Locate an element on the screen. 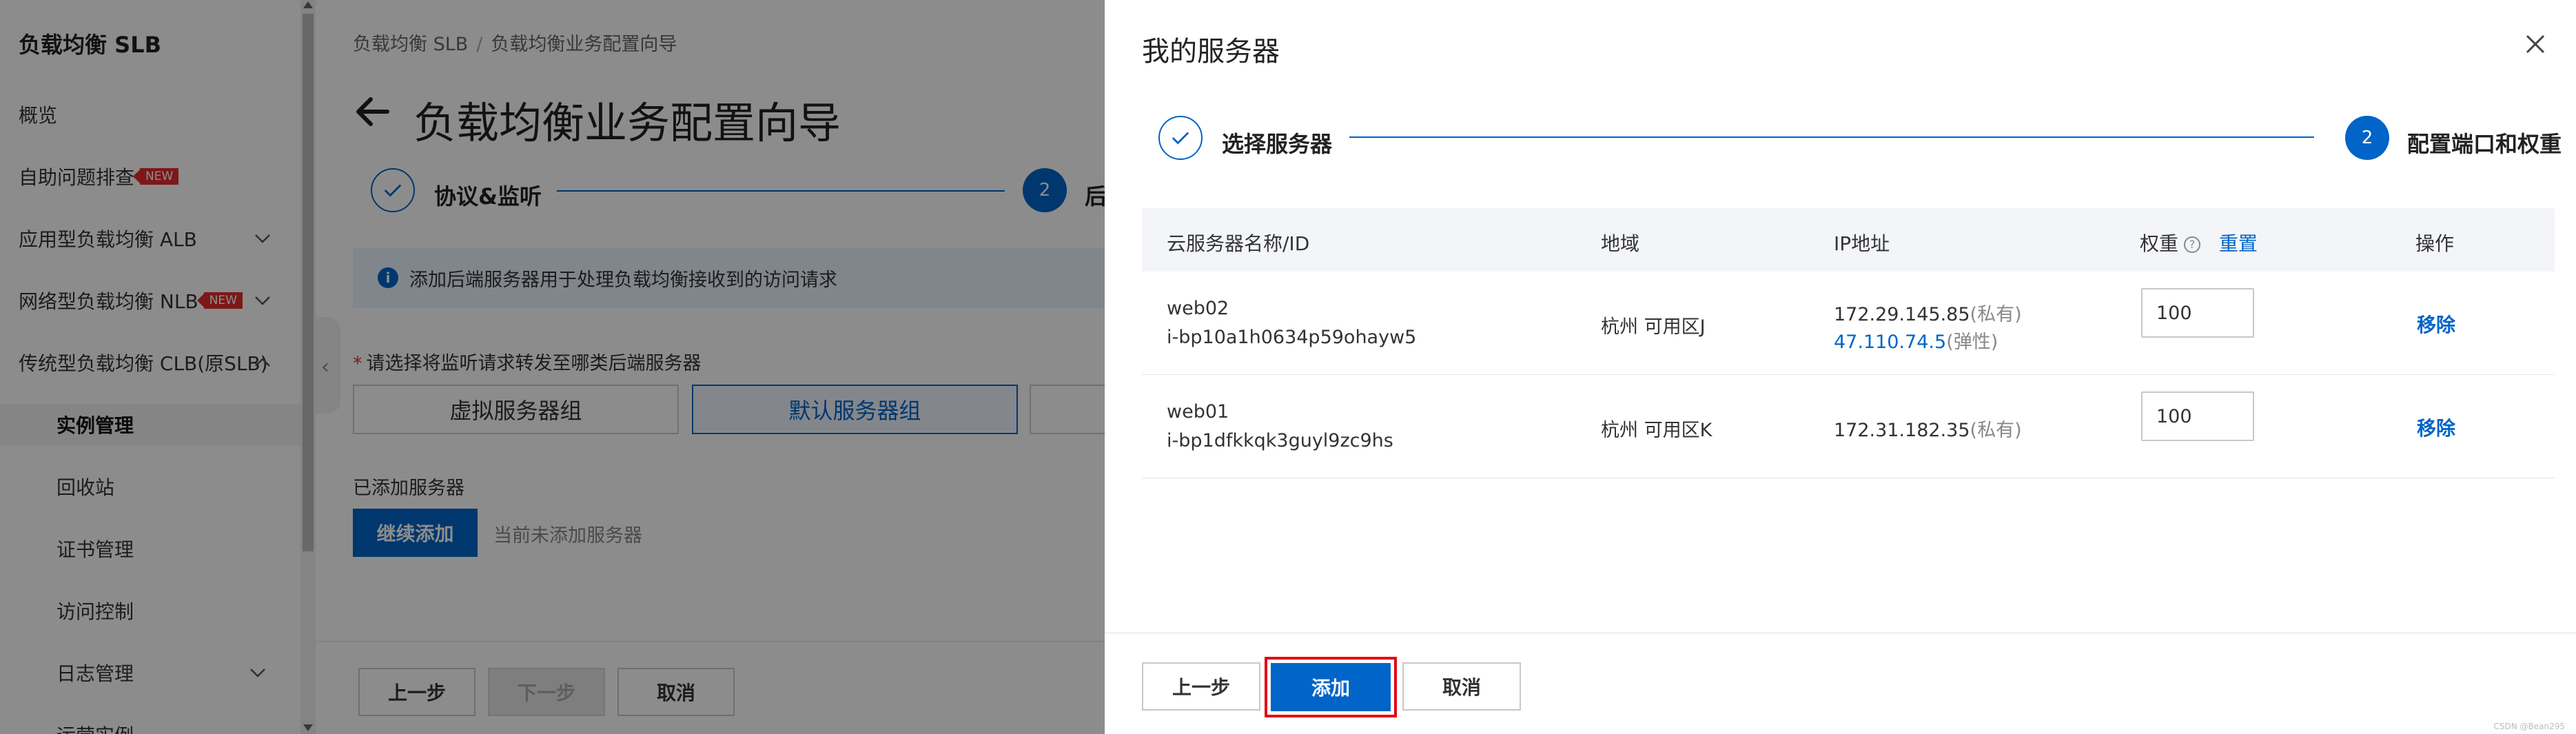 This screenshot has height=734, width=2576. server-name: web02 is located at coordinates (1198, 308).